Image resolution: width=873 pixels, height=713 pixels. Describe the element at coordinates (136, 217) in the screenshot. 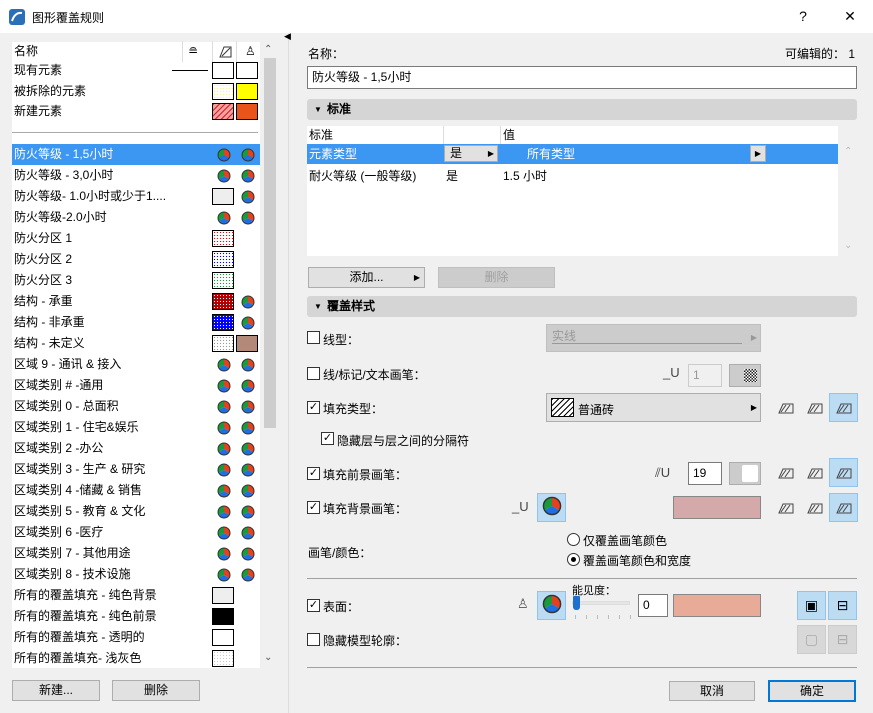

I see `list-item: 防火等级-2.0小时` at that location.